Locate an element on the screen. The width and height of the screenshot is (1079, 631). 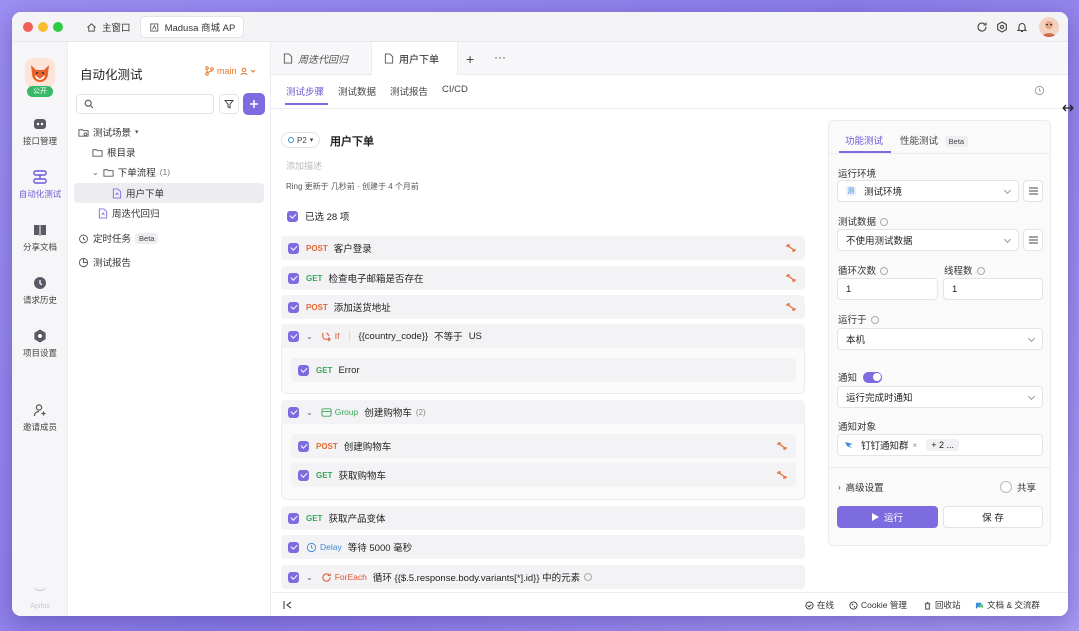
step-row: Delay 等待 5000 毫秒 is located at coordinates (543, 547).